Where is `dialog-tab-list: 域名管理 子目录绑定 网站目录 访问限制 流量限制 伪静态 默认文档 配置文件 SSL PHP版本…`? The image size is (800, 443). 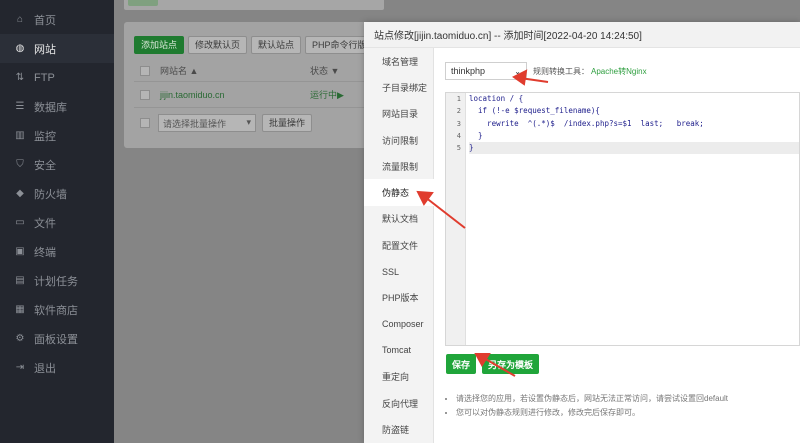 dialog-tab-list: 域名管理 子目录绑定 网站目录 访问限制 流量限制 伪静态 默认文档 配置文件 SSL PHP版本… is located at coordinates (399, 245).